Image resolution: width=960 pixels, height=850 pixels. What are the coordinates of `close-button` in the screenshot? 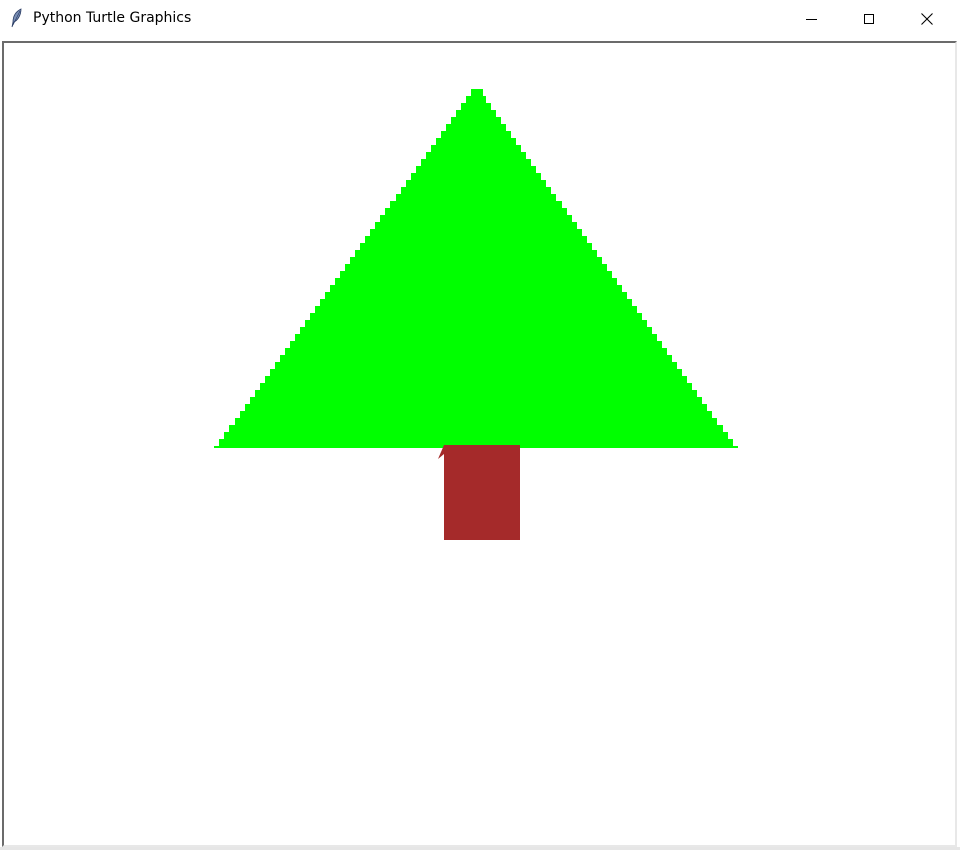 It's located at (927, 19).